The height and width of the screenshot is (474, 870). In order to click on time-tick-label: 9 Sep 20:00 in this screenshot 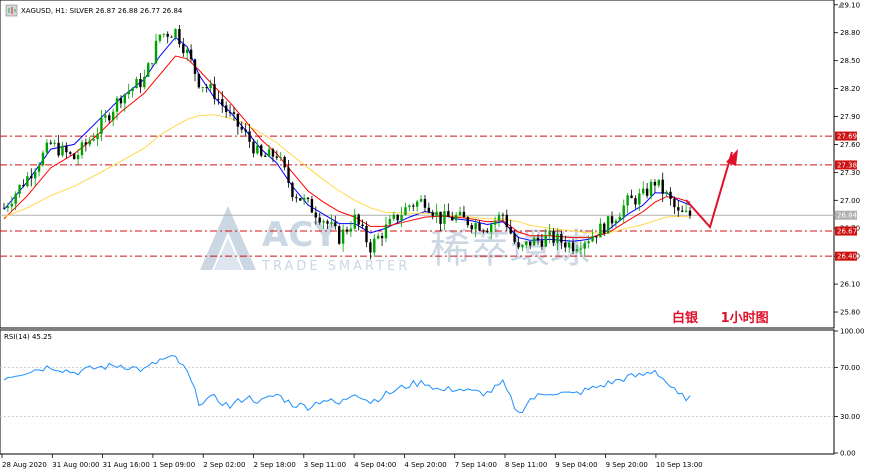, I will do `click(627, 465)`.